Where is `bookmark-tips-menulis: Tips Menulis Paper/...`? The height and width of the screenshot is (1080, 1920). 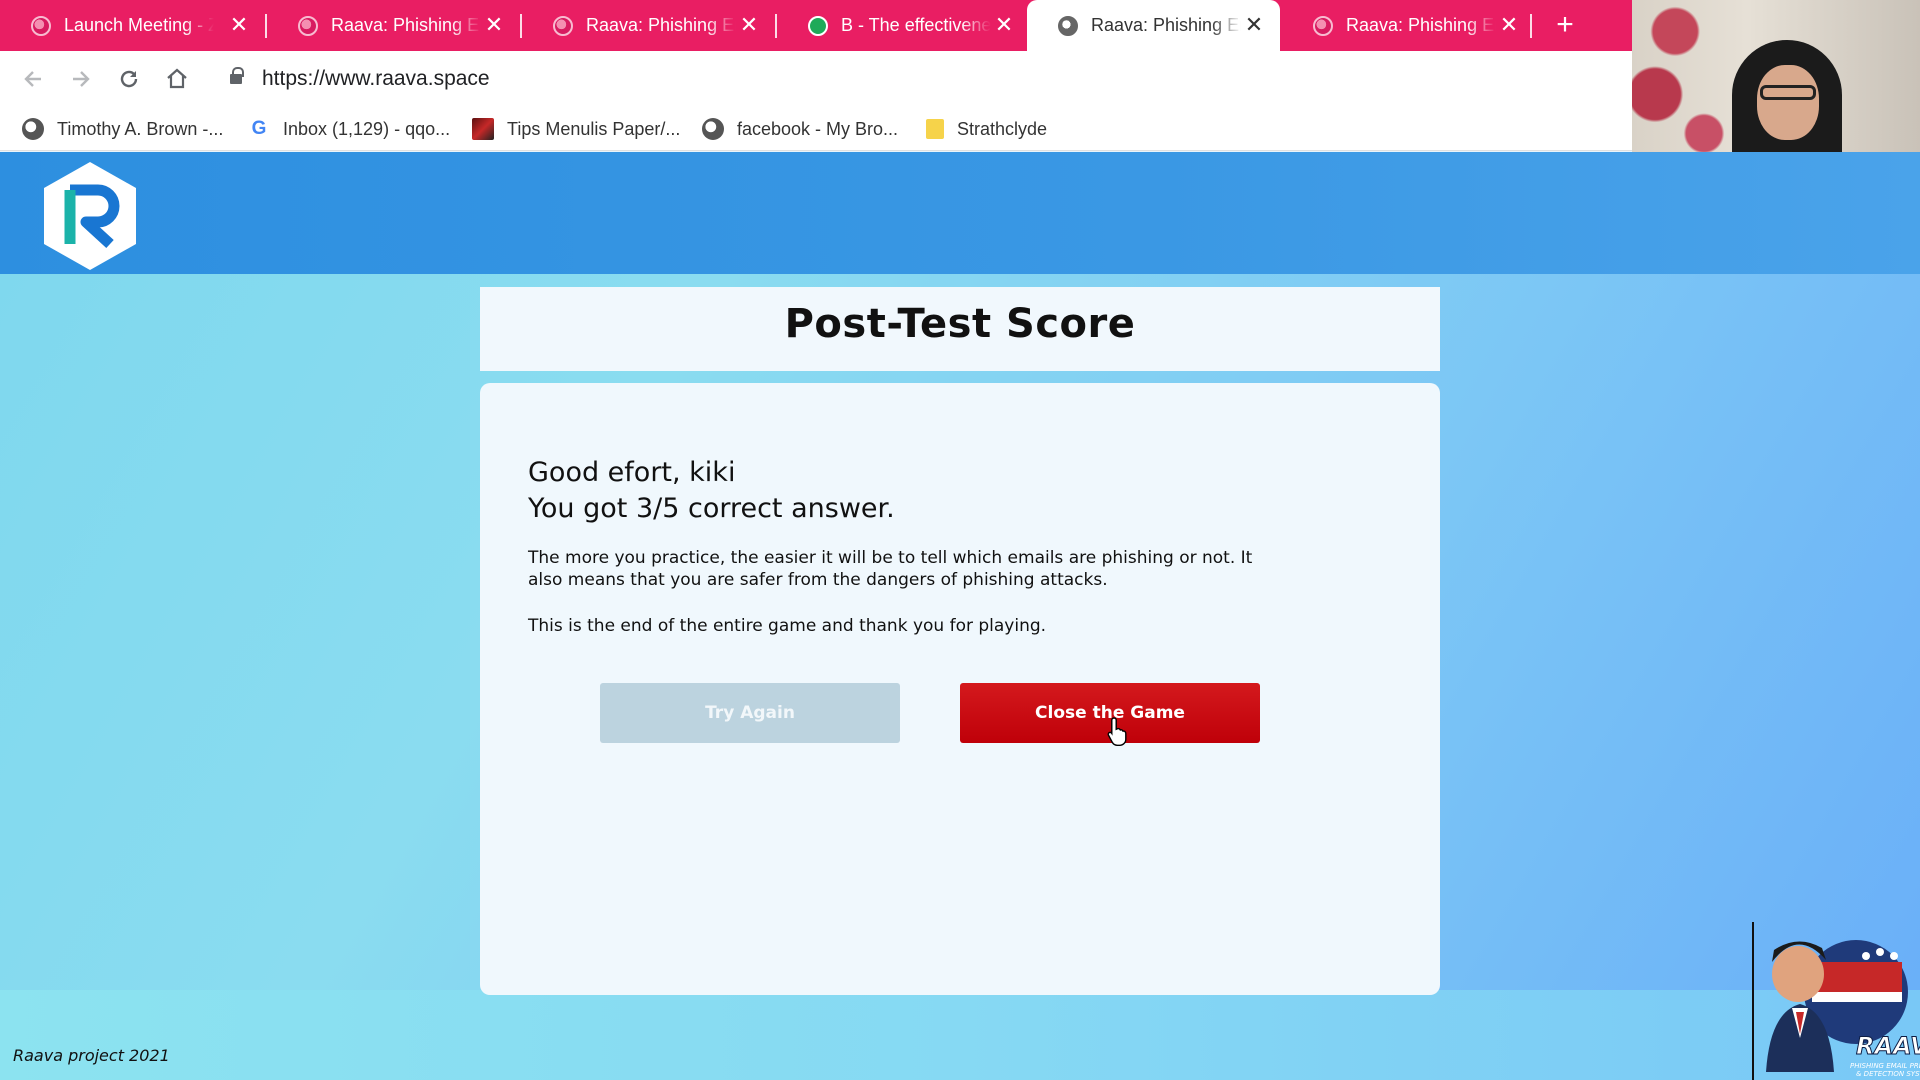 bookmark-tips-menulis: Tips Menulis Paper/... is located at coordinates (576, 129).